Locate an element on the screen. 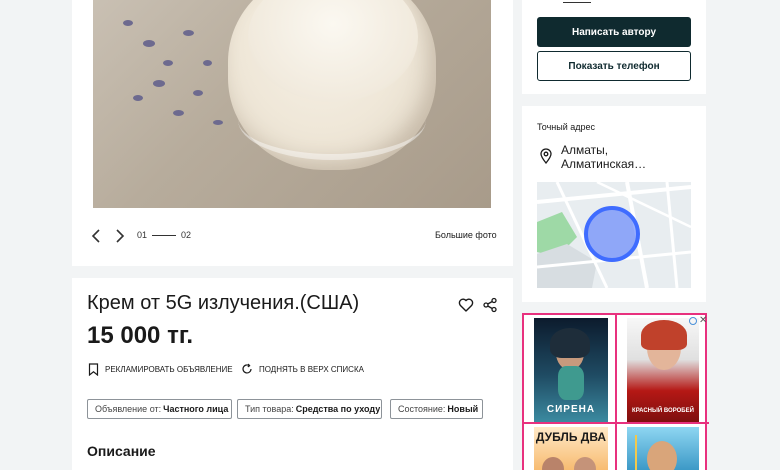  ad-divider-horizontal is located at coordinates (616, 423).